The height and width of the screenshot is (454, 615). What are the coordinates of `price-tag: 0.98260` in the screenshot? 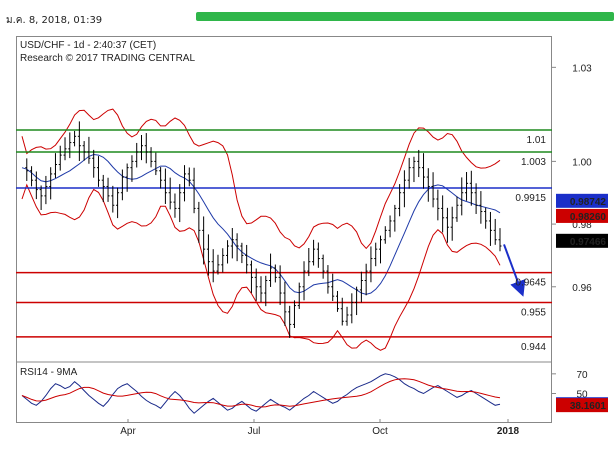 It's located at (582, 215).